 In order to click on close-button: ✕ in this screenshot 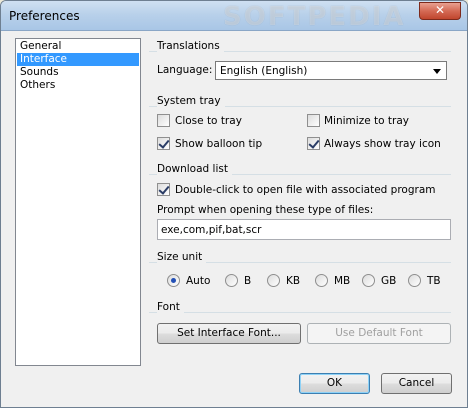, I will do `click(440, 11)`.